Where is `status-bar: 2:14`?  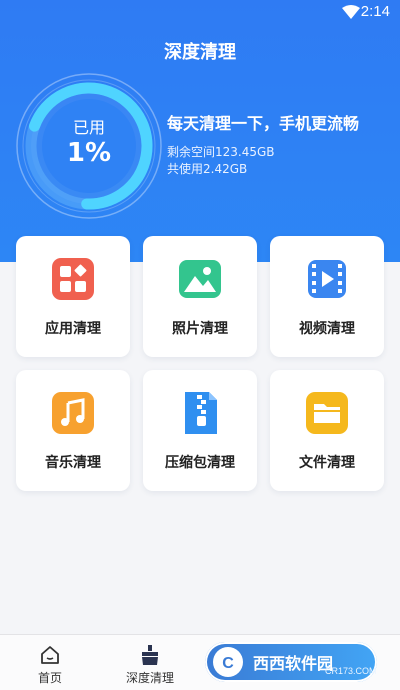
status-bar: 2:14 is located at coordinates (200, 13).